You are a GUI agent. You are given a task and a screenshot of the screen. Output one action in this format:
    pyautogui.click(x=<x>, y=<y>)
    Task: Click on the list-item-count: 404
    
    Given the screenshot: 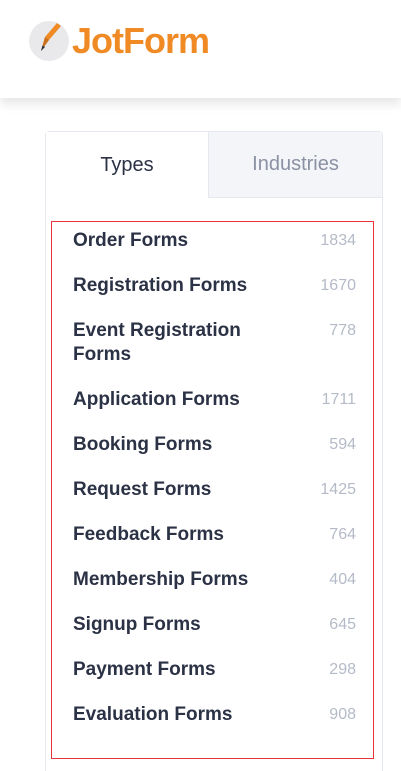 What is the action you would take?
    pyautogui.click(x=342, y=579)
    